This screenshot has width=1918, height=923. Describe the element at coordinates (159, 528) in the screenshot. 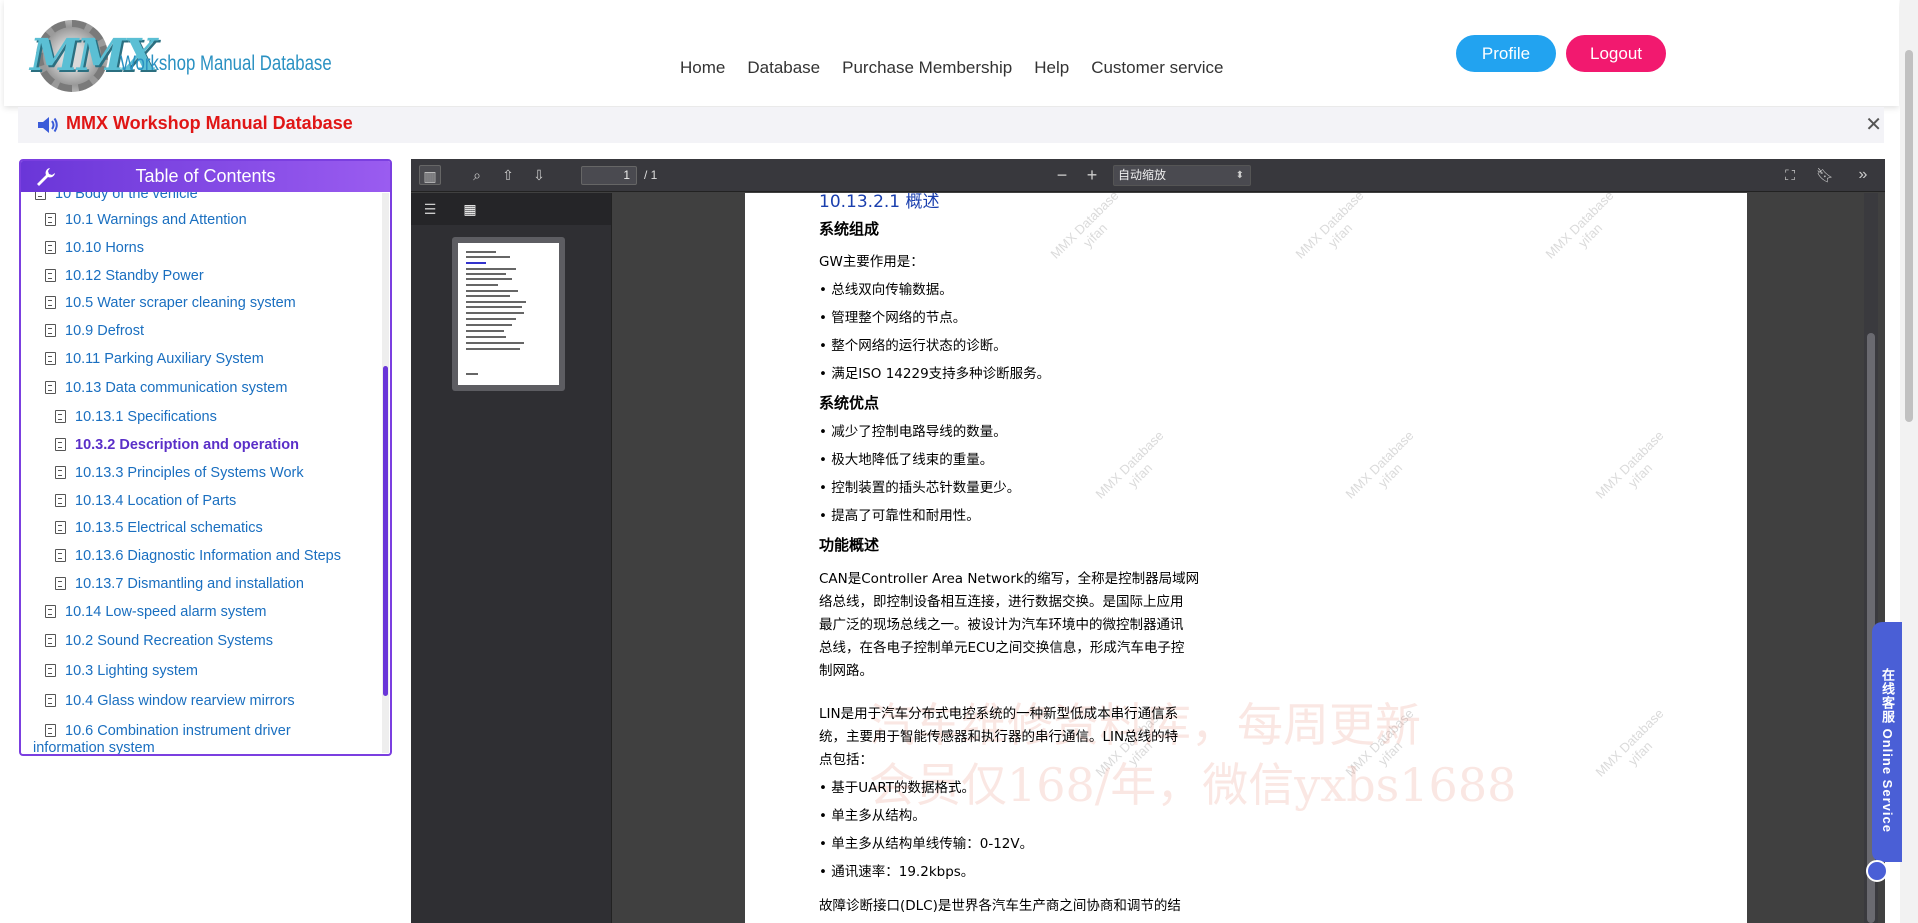

I see `toc-item: 10.13.5 Electrical schematics` at that location.